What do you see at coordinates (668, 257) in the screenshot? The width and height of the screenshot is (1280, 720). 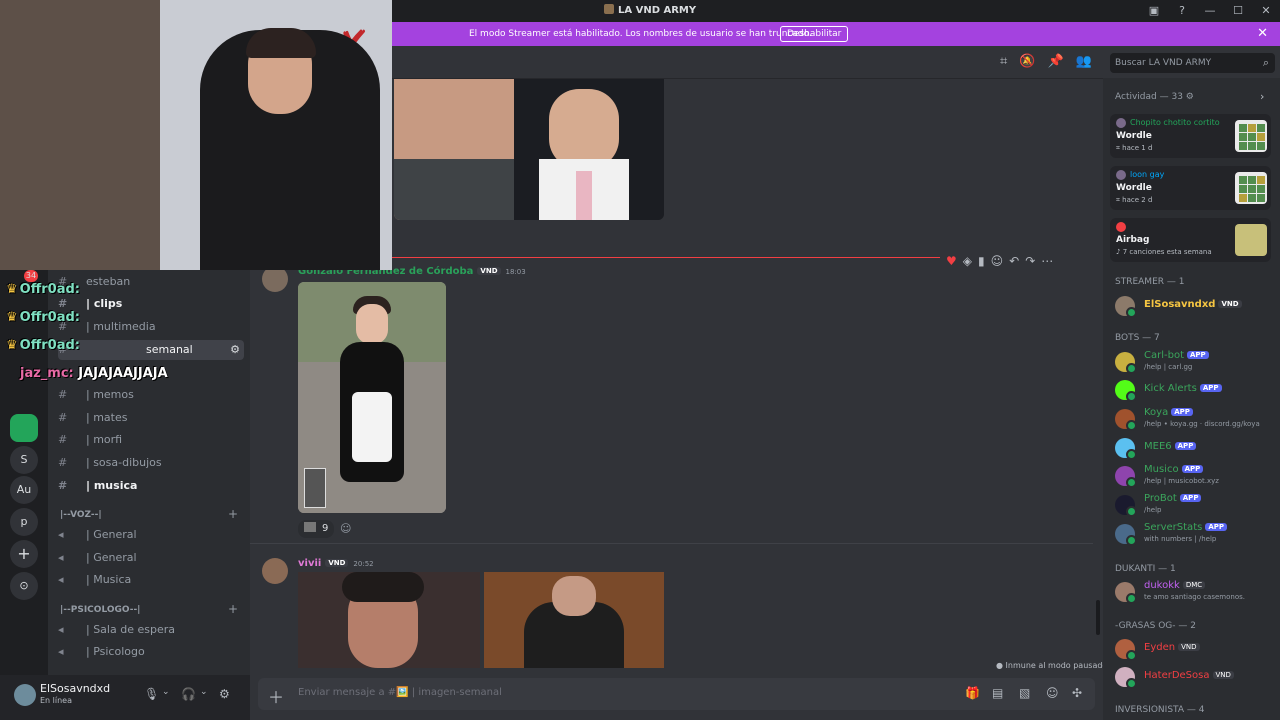 I see `new-messages-line` at bounding box center [668, 257].